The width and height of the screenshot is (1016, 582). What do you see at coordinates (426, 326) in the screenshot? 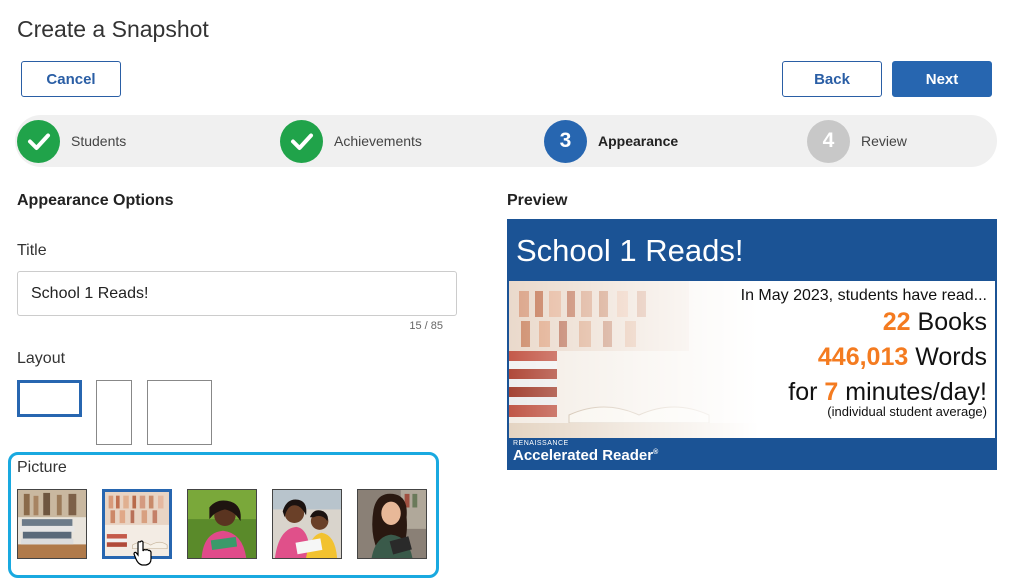
I see `character-count: 15 / 85` at bounding box center [426, 326].